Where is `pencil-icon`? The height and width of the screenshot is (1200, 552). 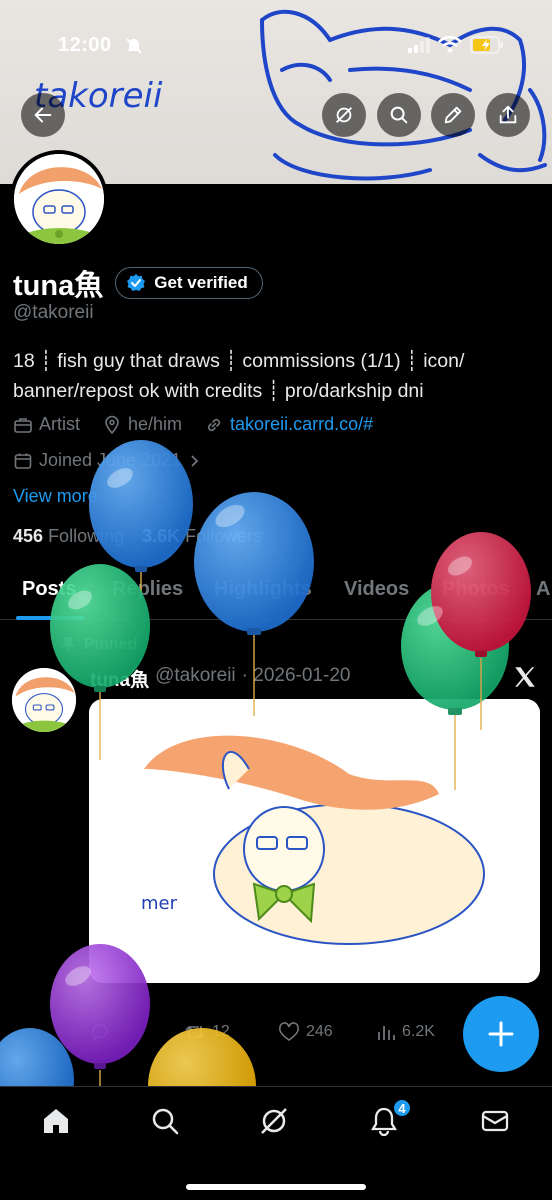
pencil-icon is located at coordinates (453, 115).